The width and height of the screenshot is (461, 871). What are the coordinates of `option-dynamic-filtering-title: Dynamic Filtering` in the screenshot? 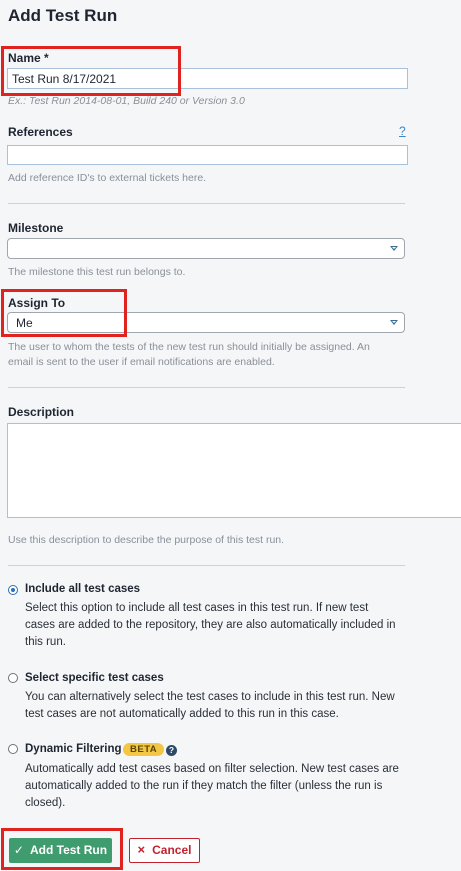 It's located at (73, 749).